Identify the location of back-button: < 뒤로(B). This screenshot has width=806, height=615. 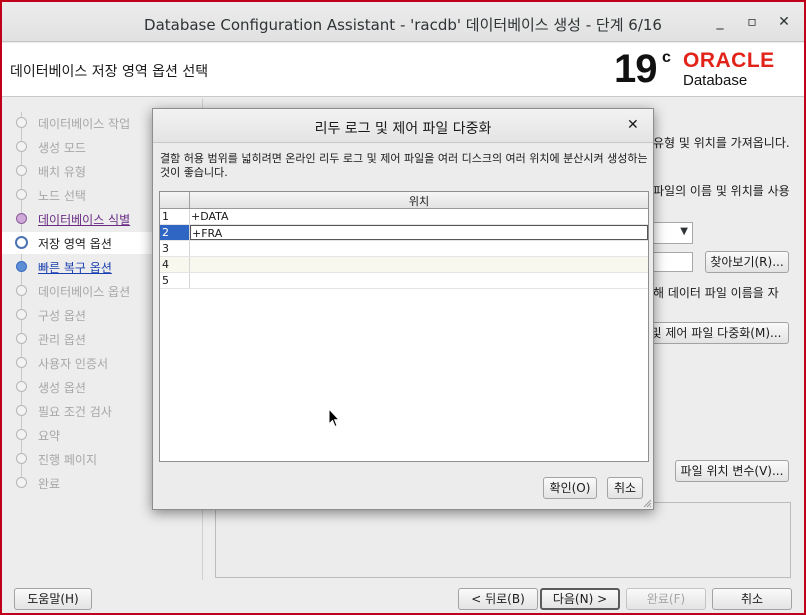
(498, 599).